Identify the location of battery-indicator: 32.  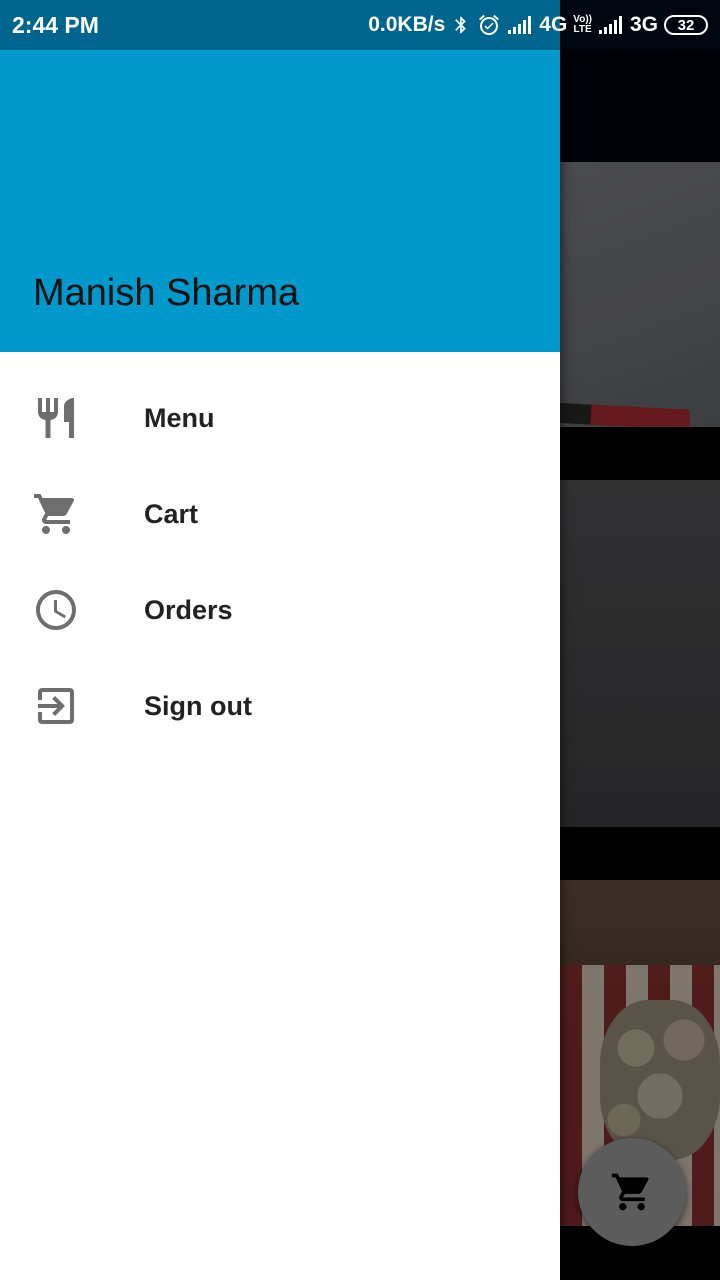
(686, 25).